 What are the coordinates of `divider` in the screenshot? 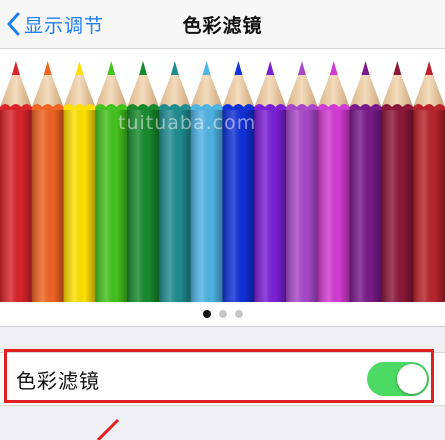 It's located at (222, 326).